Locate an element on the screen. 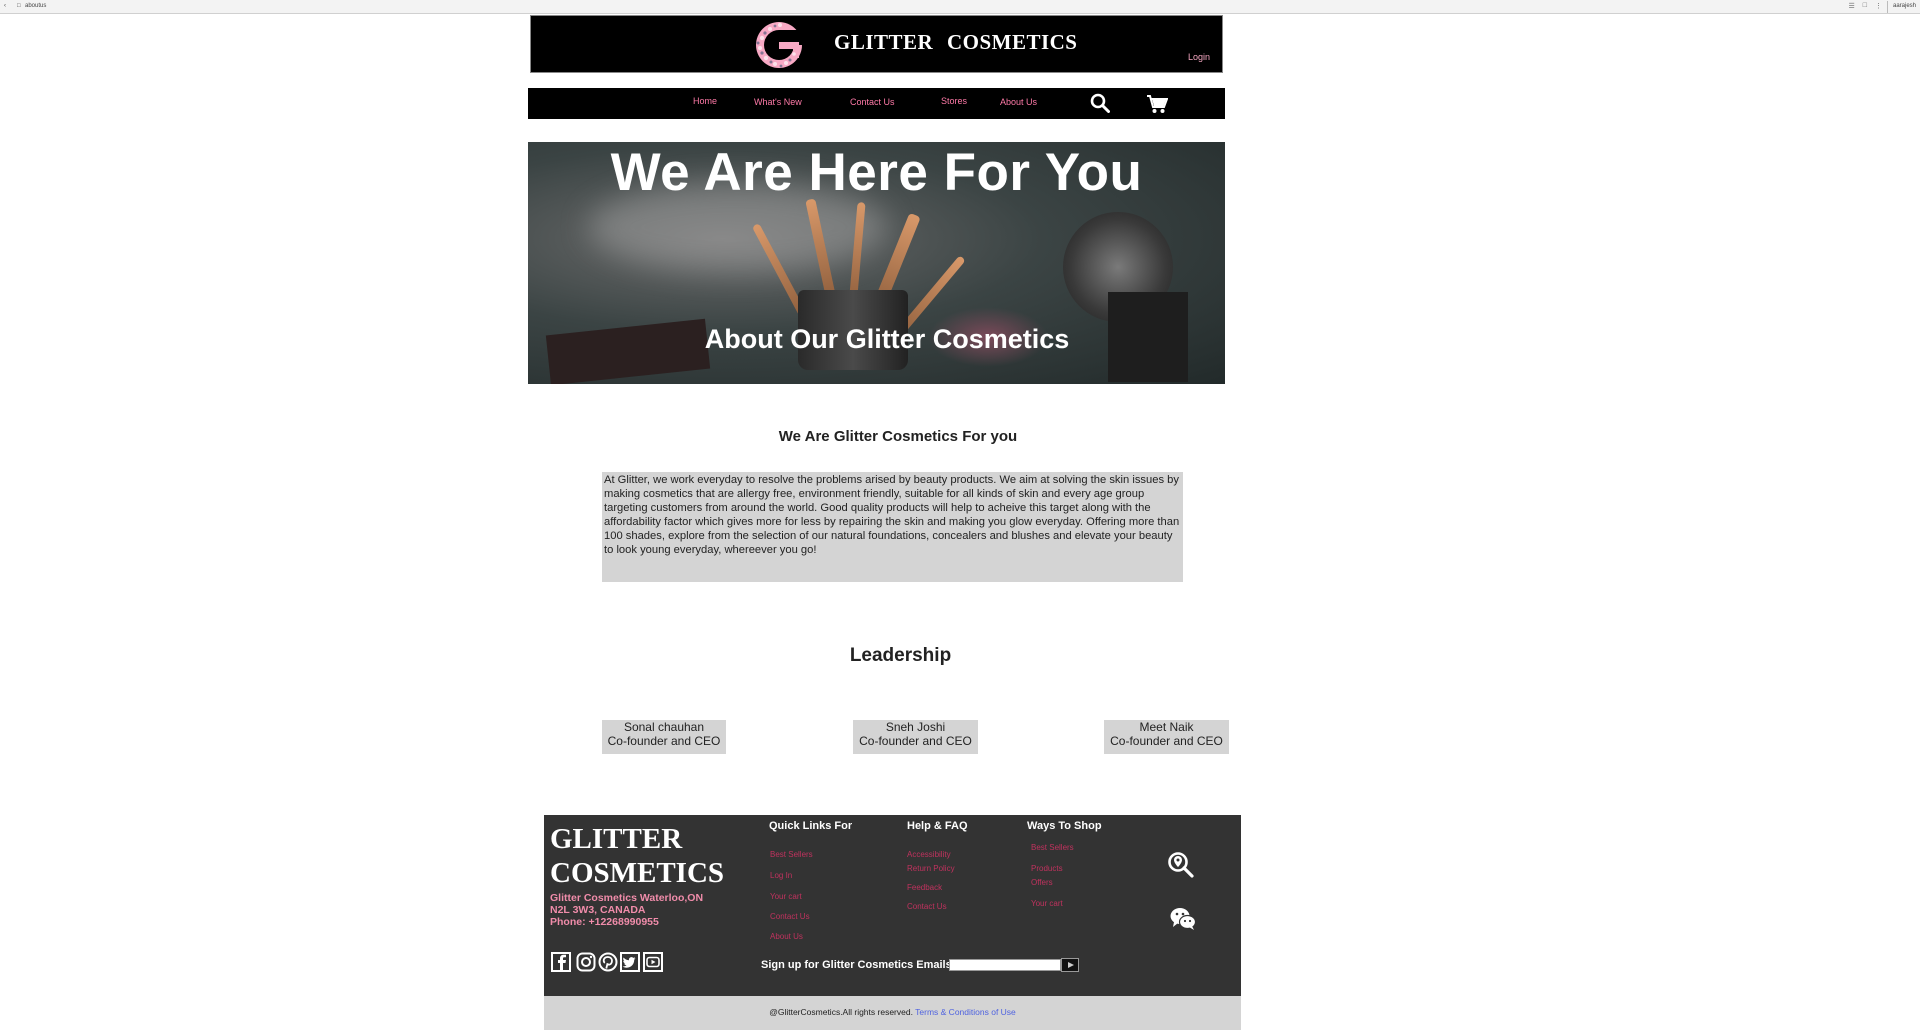 This screenshot has height=1030, width=1920. twitter-icon is located at coordinates (630, 962).